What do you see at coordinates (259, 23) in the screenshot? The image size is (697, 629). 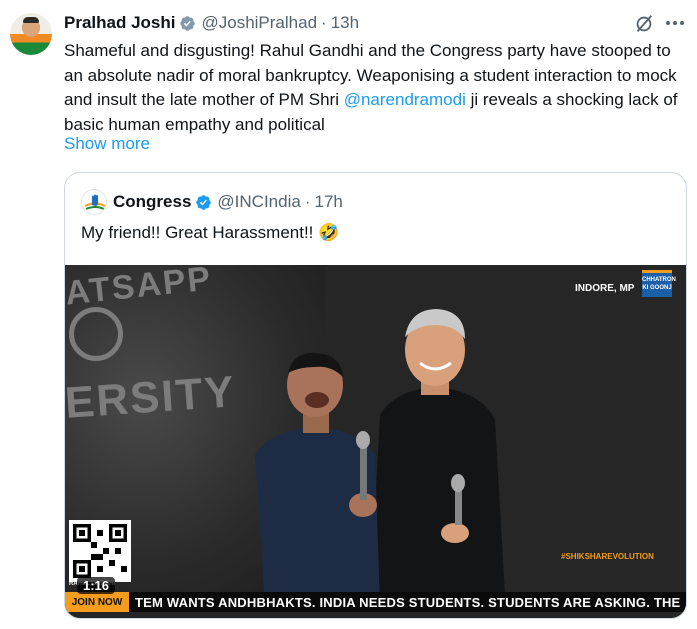 I see `author-handle: @JoshiPralhad` at bounding box center [259, 23].